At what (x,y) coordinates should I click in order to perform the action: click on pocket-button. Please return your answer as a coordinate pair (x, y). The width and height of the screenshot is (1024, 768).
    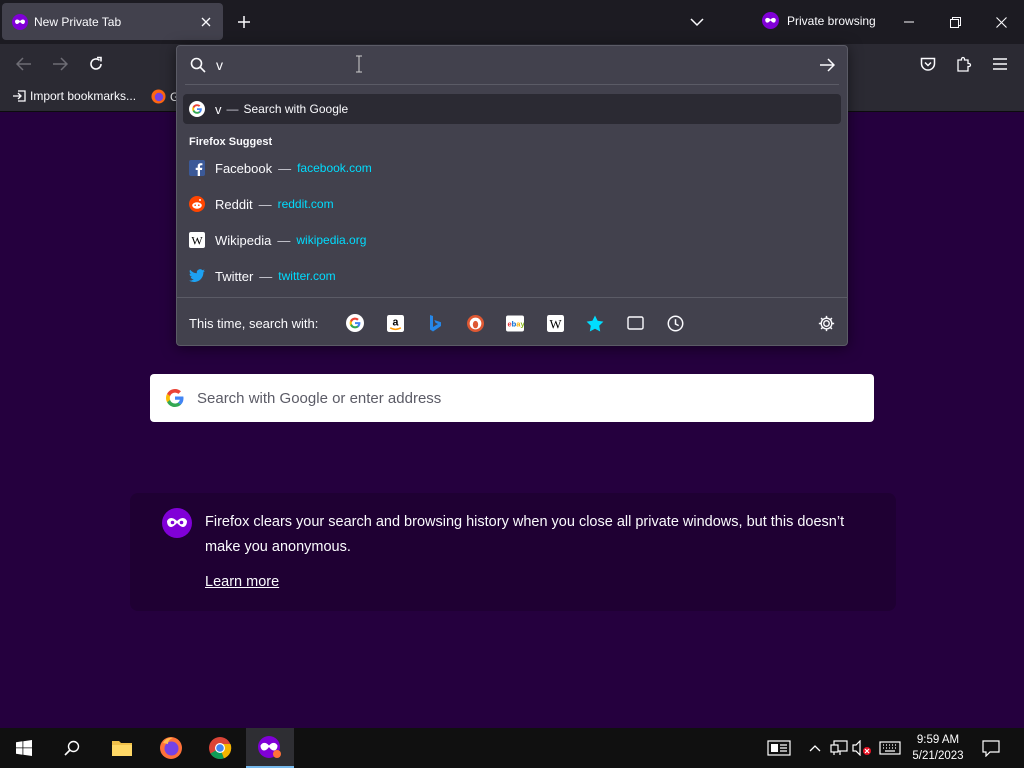
    Looking at the image, I should click on (928, 64).